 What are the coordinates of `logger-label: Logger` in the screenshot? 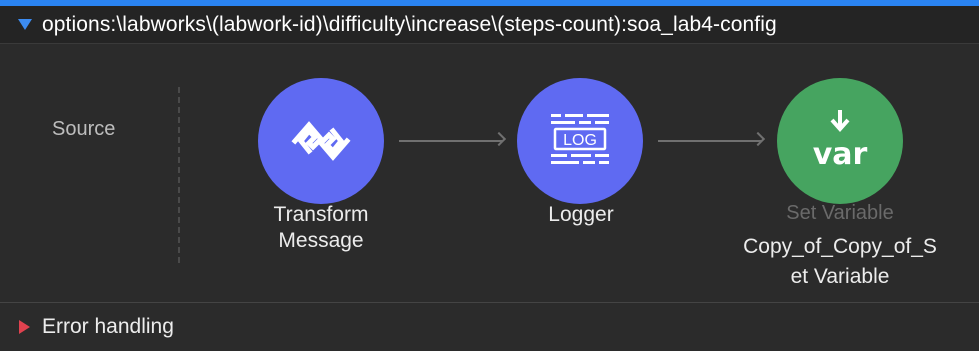 It's located at (581, 214).